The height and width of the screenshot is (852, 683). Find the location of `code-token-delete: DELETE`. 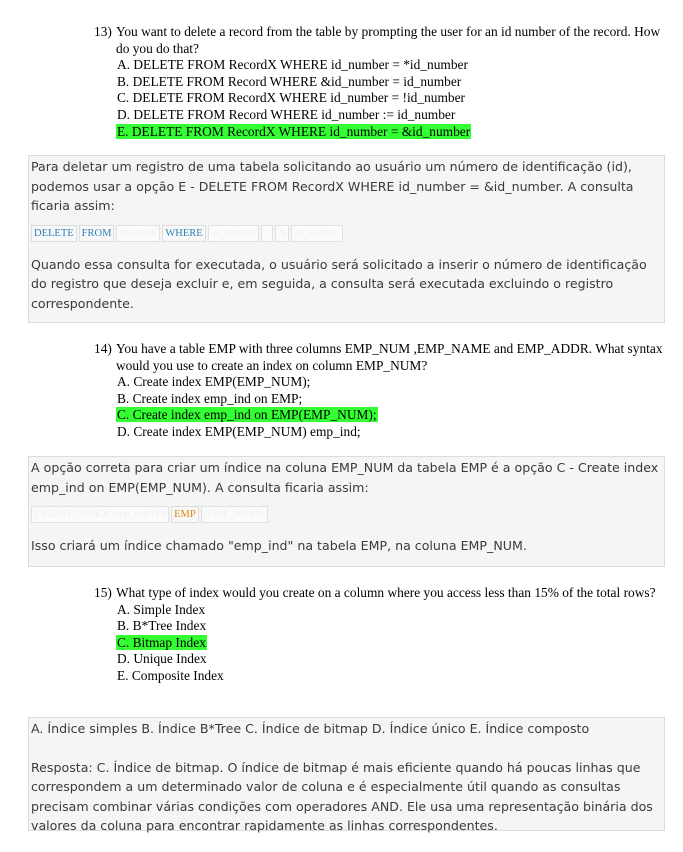

code-token-delete: DELETE is located at coordinates (54, 233).